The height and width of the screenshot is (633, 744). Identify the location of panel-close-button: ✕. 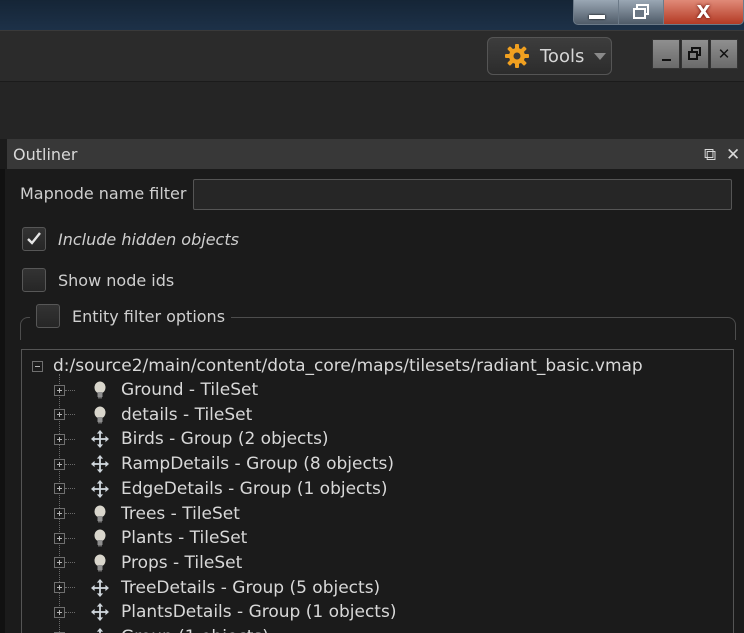
(724, 54).